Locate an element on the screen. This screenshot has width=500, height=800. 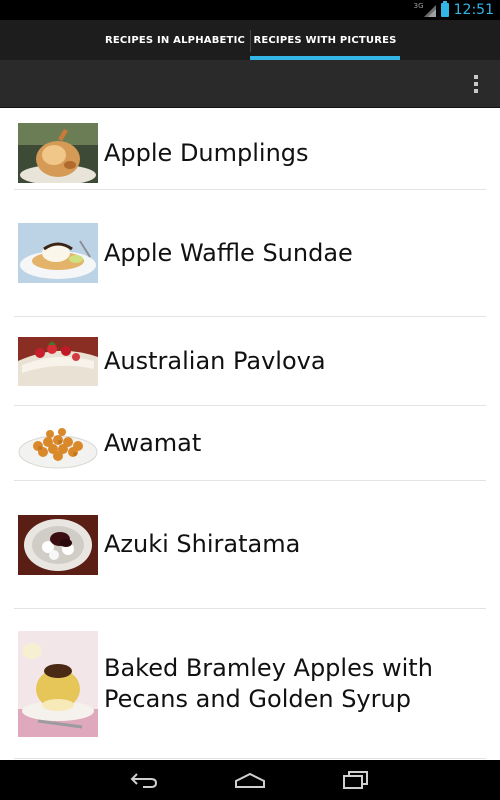
baked-bramley-apples-photo is located at coordinates (58, 683).